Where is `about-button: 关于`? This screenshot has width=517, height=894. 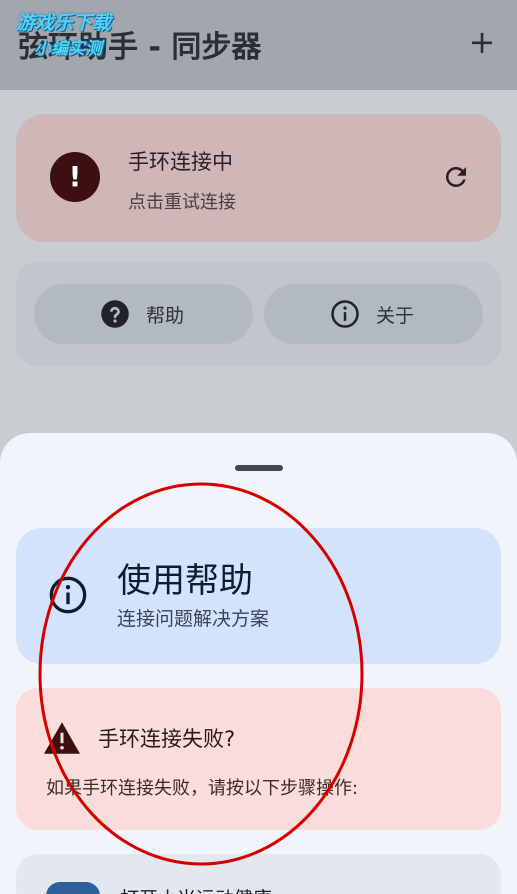
about-button: 关于 is located at coordinates (373, 314).